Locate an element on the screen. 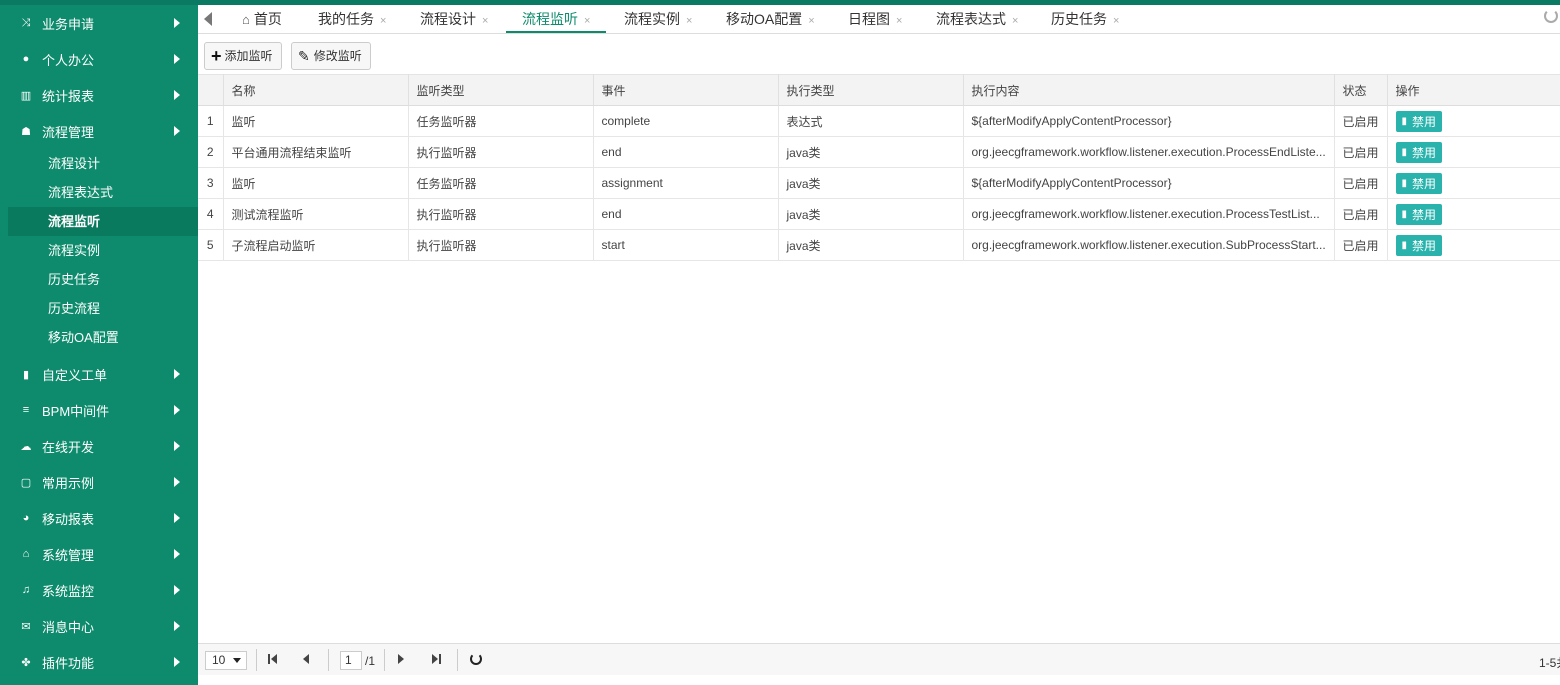  sidebar-item-pie-chart: ◕ 移动报表 is located at coordinates (99, 518).